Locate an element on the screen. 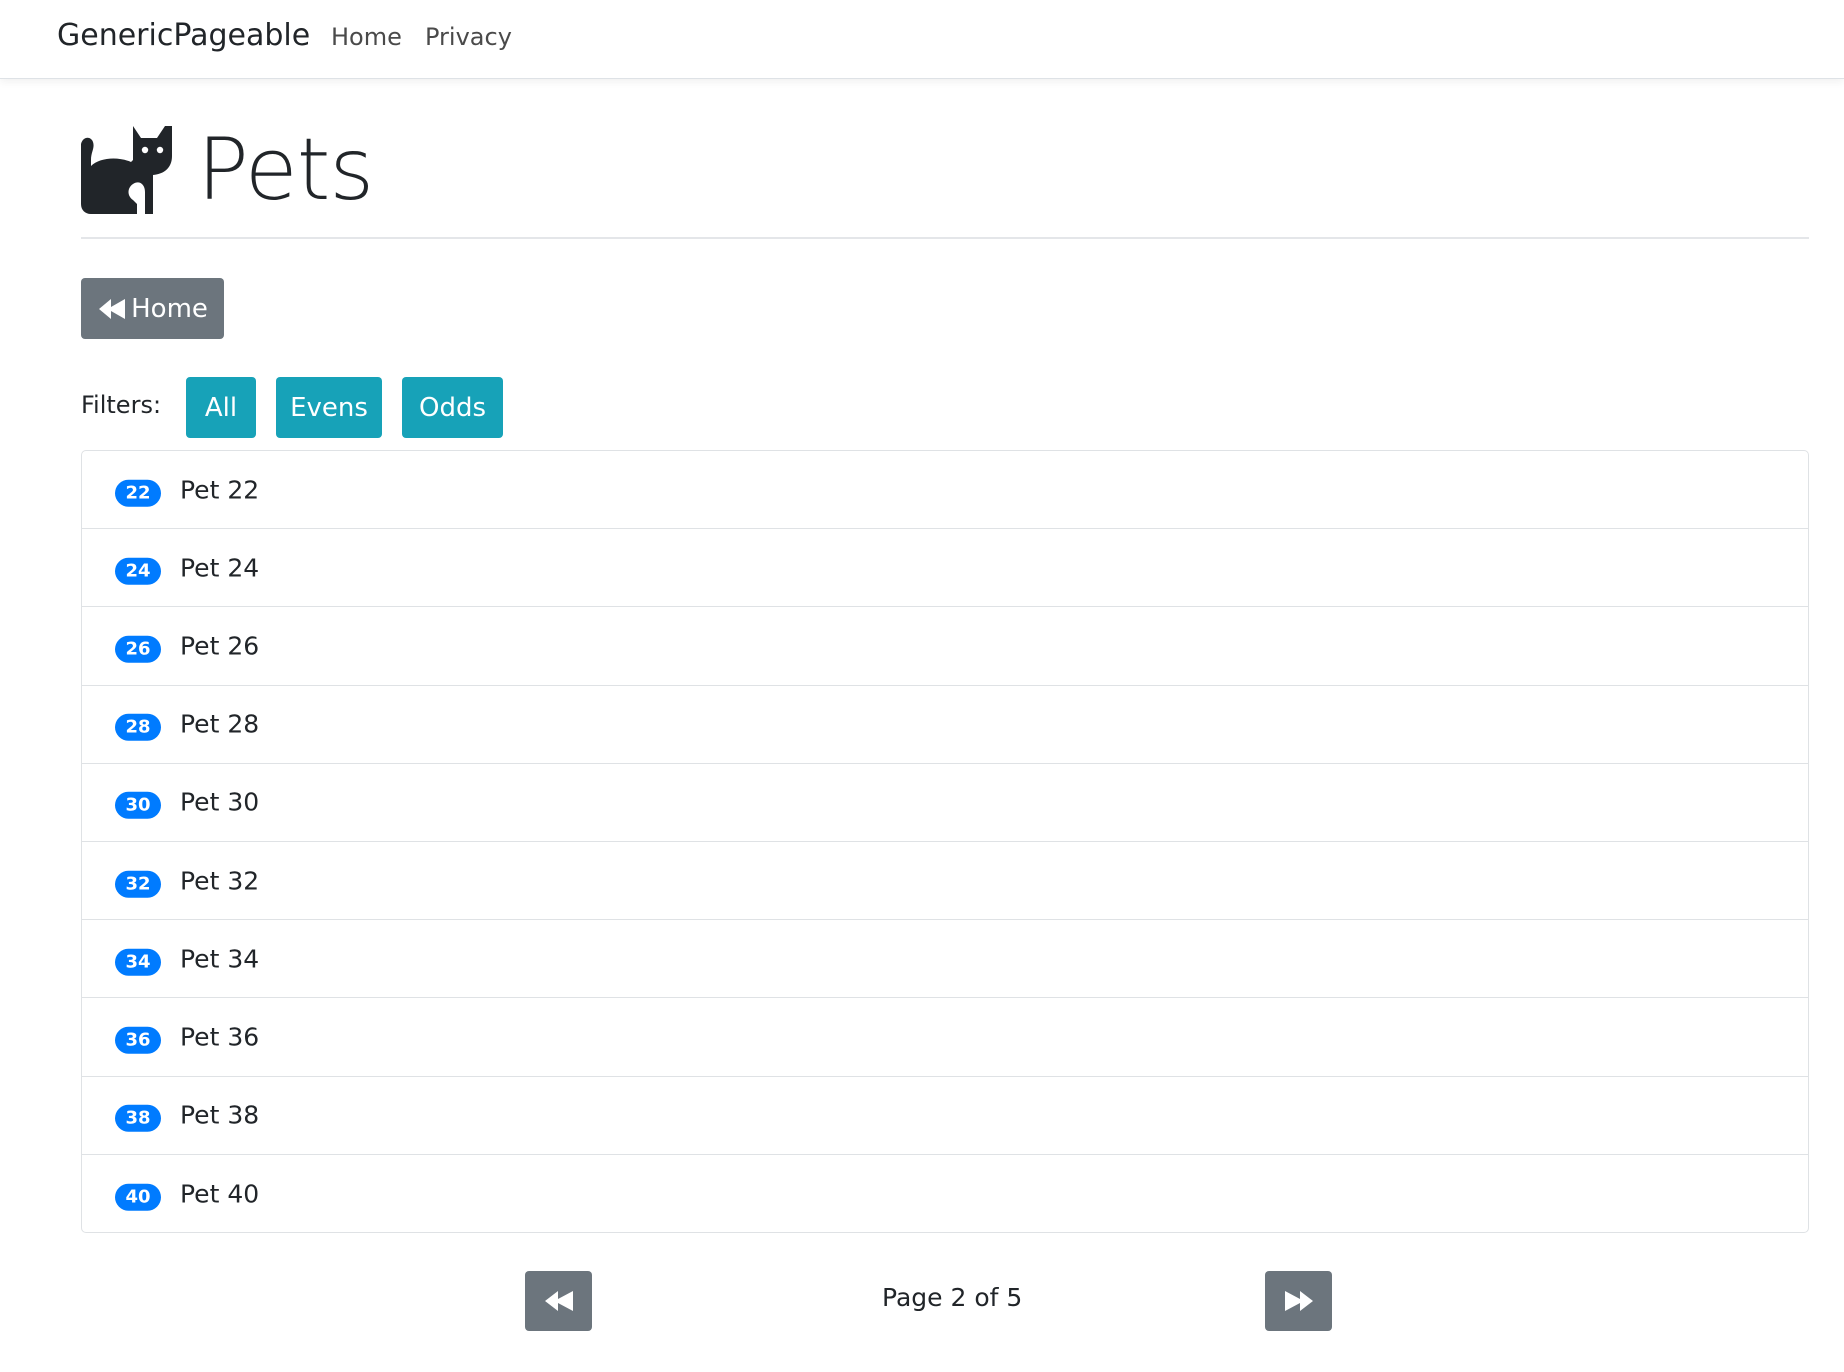  nav-link-home: Home is located at coordinates (366, 37).